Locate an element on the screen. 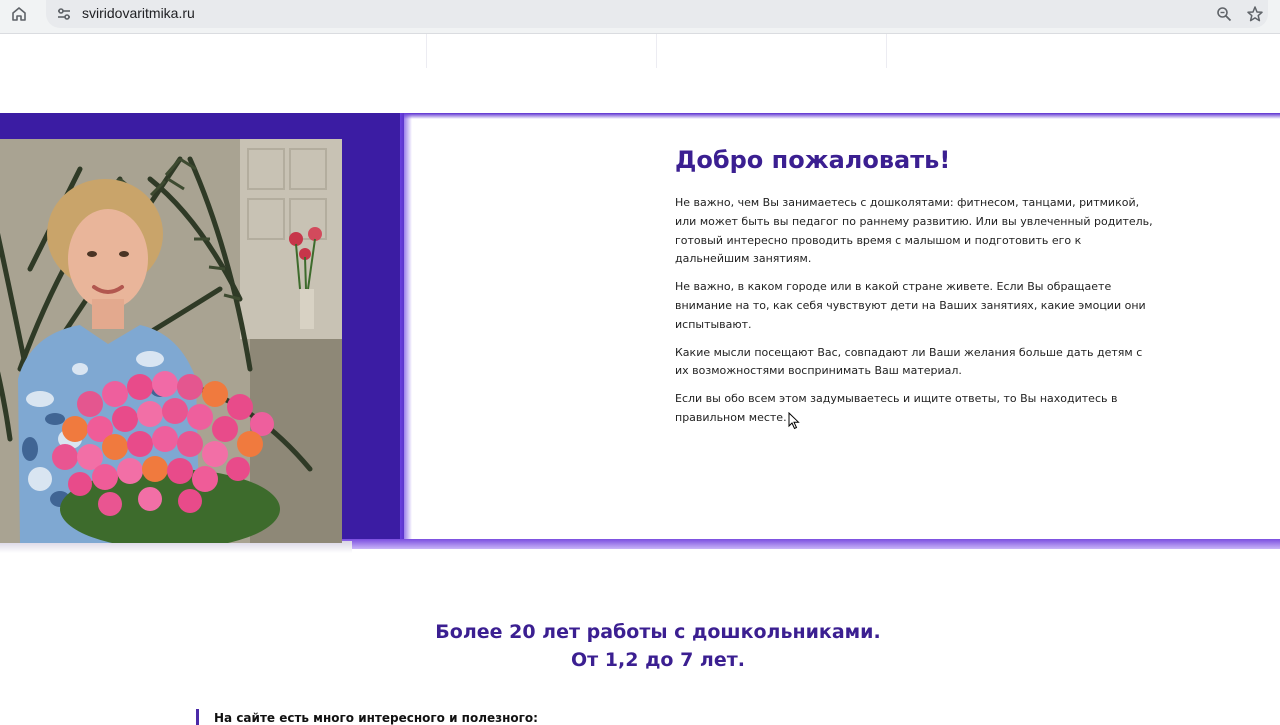 The width and height of the screenshot is (1280, 725). section-border-glow is located at coordinates (840, 116).